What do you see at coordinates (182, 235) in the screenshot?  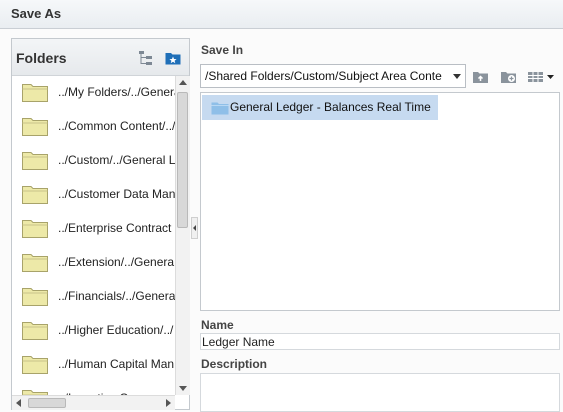 I see `folders-vertical-scrollbar` at bounding box center [182, 235].